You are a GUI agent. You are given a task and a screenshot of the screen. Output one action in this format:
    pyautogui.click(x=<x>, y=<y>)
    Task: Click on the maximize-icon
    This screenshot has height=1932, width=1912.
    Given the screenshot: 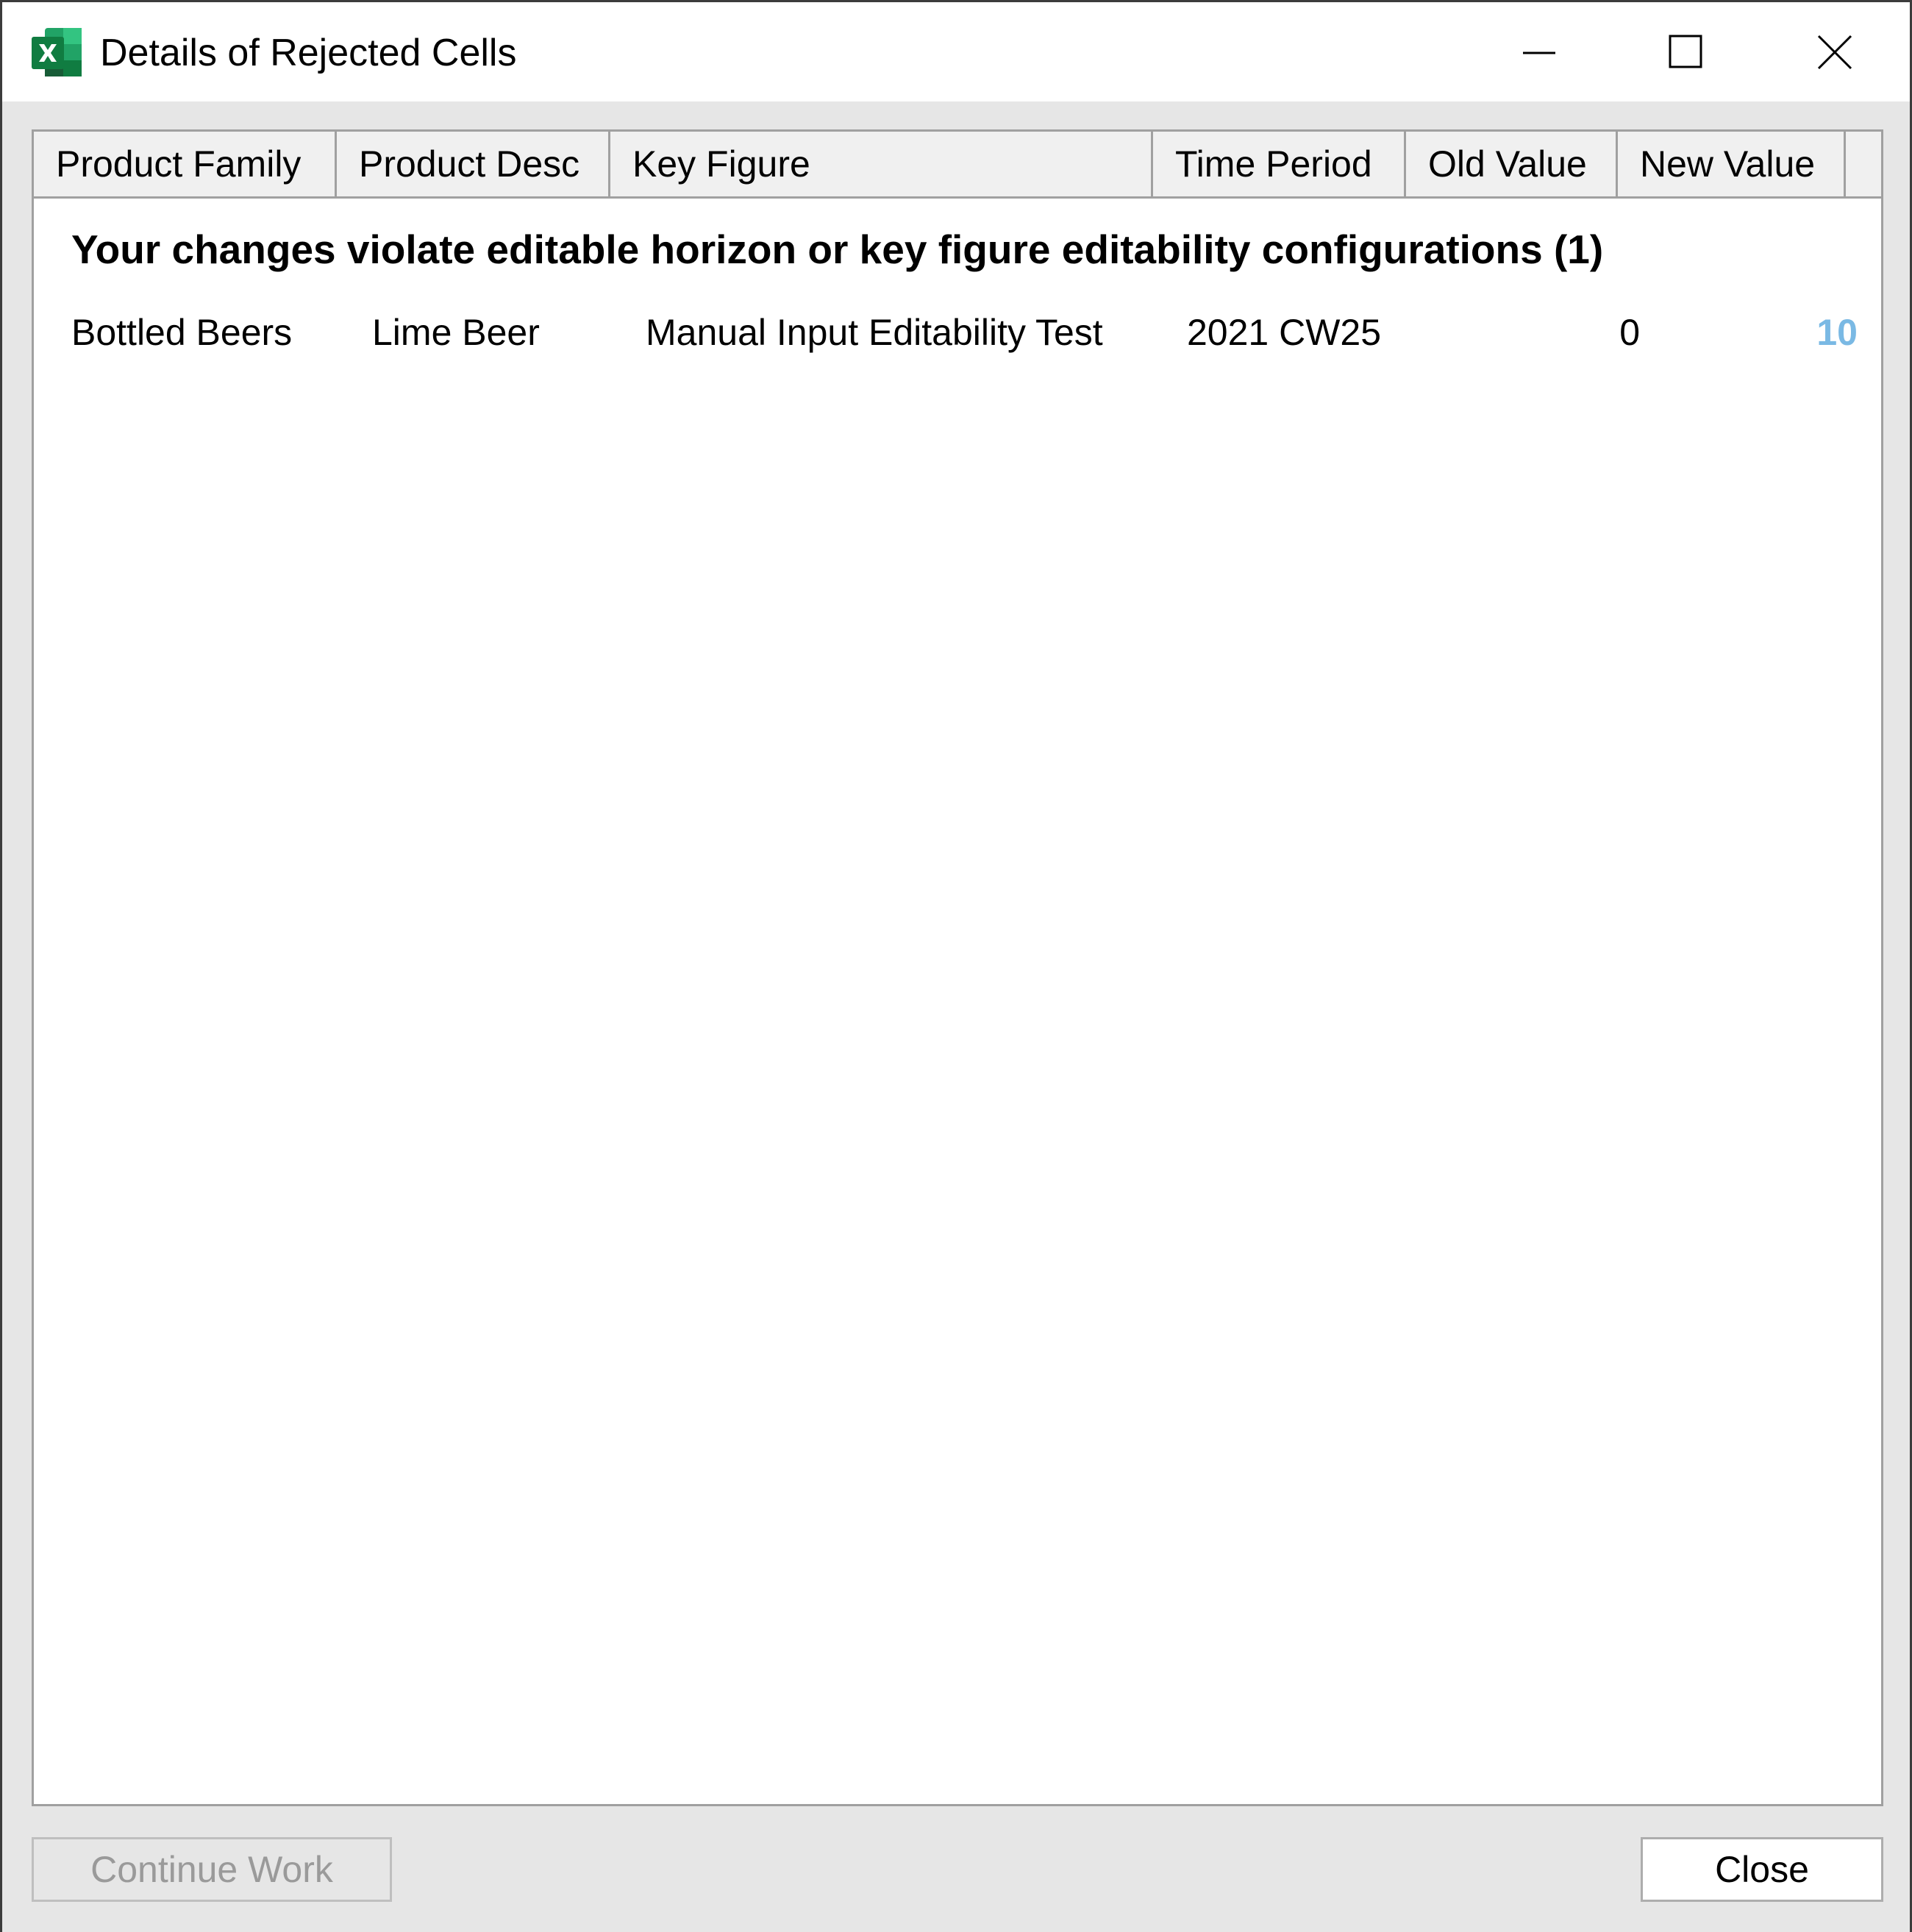 What is the action you would take?
    pyautogui.click(x=1685, y=51)
    